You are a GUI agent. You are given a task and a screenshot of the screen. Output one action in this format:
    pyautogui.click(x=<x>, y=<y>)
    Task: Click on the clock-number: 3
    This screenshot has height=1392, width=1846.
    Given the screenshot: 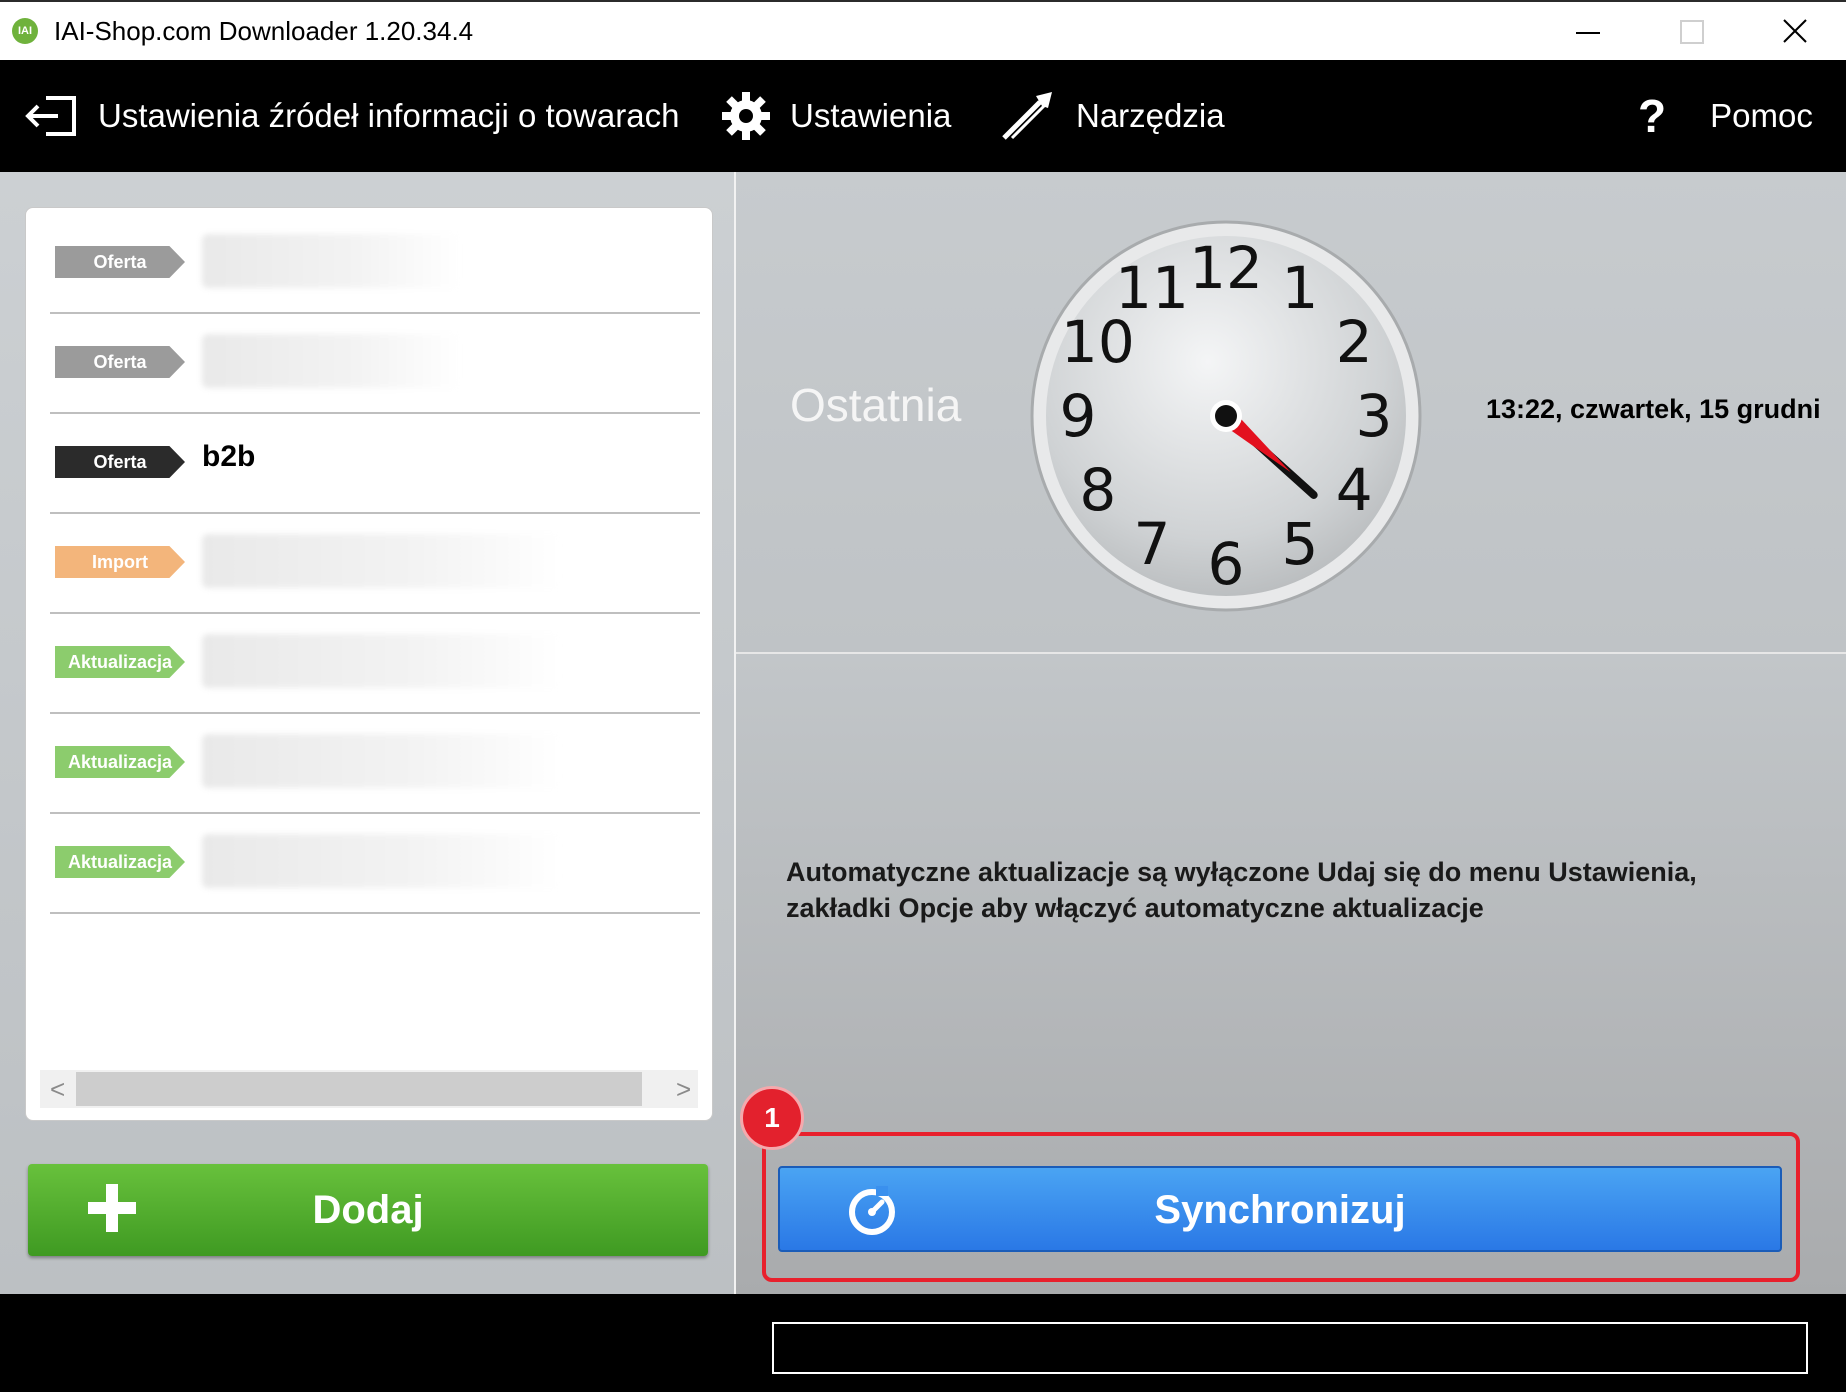 What is the action you would take?
    pyautogui.click(x=1374, y=416)
    